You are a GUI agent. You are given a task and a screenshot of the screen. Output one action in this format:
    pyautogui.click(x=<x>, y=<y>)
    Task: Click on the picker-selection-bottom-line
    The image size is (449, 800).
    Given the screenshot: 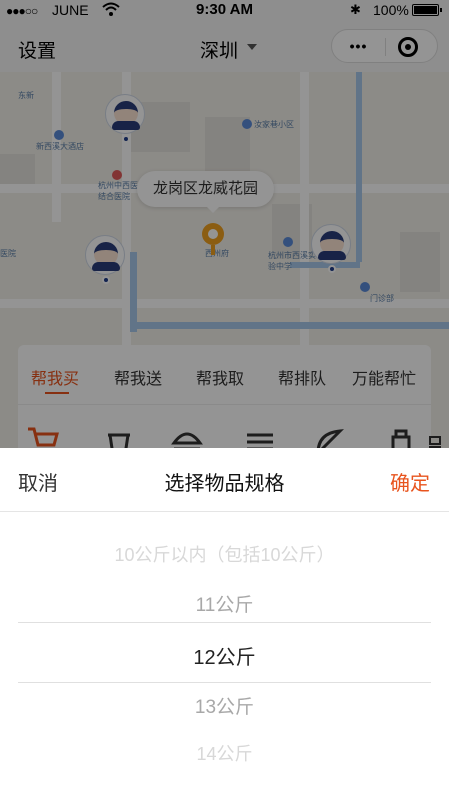 What is the action you would take?
    pyautogui.click(x=224, y=682)
    